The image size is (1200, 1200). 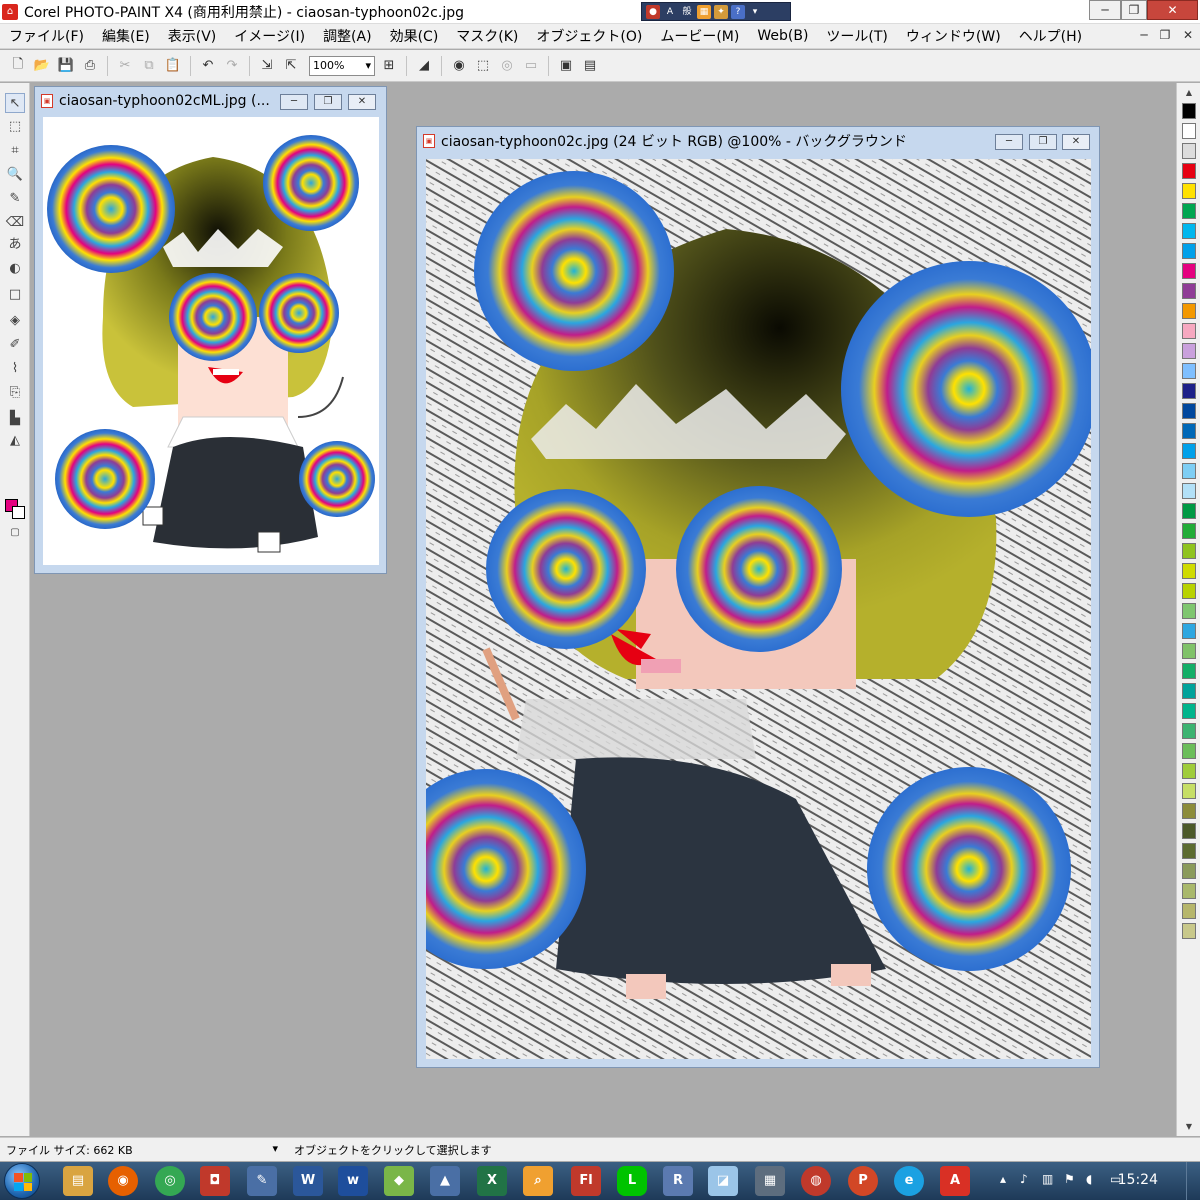 I want to click on zoom-select: 100% ▾, so click(x=342, y=65).